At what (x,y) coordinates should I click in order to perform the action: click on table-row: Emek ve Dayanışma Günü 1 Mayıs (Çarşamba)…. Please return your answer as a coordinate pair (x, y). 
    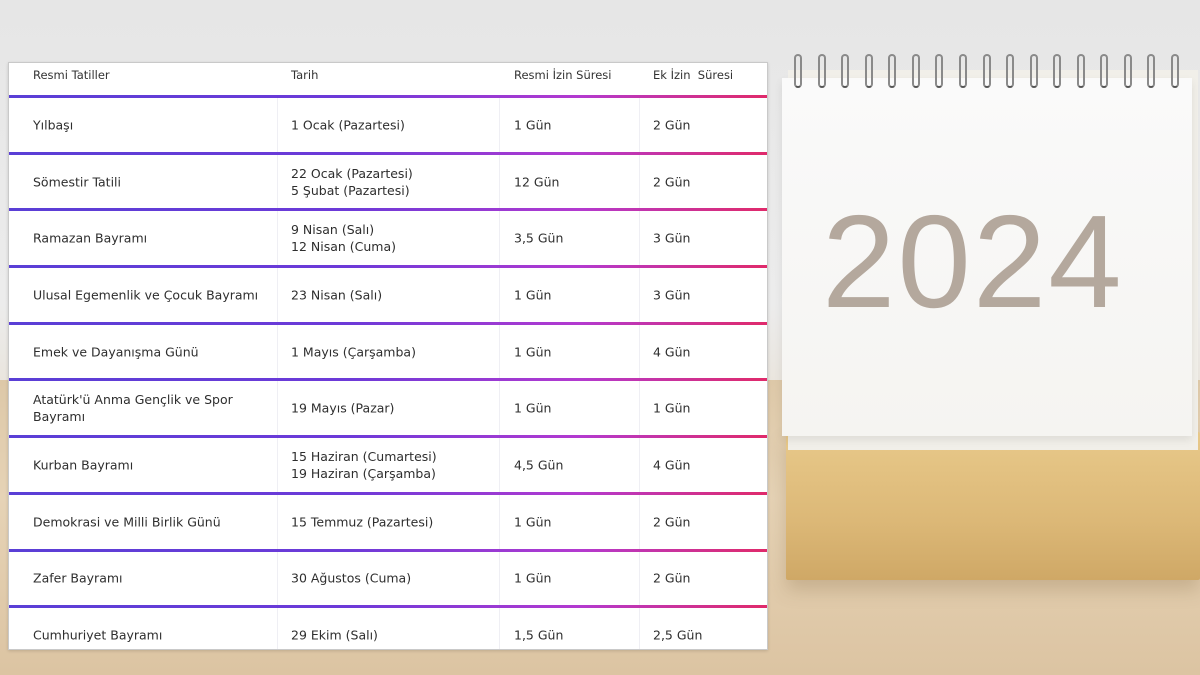
    Looking at the image, I should click on (388, 350).